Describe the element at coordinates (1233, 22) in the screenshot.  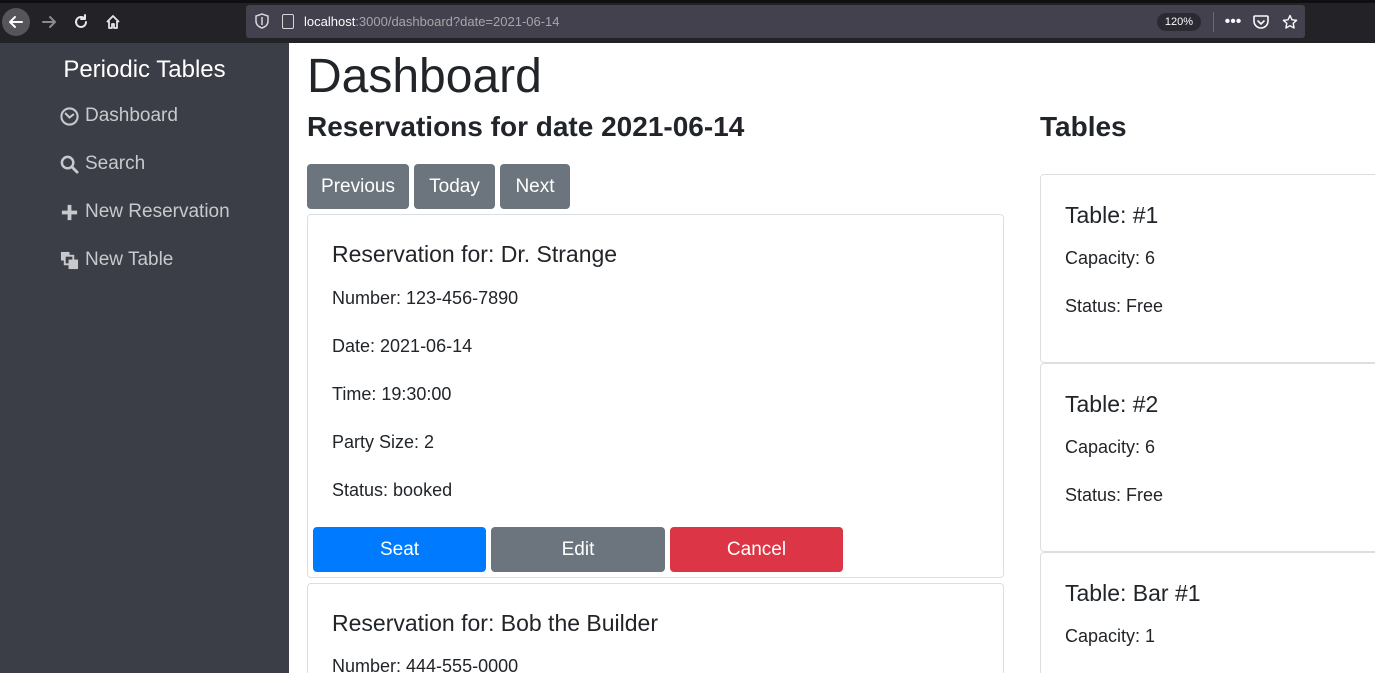
I see `more-dots-icon: •••` at that location.